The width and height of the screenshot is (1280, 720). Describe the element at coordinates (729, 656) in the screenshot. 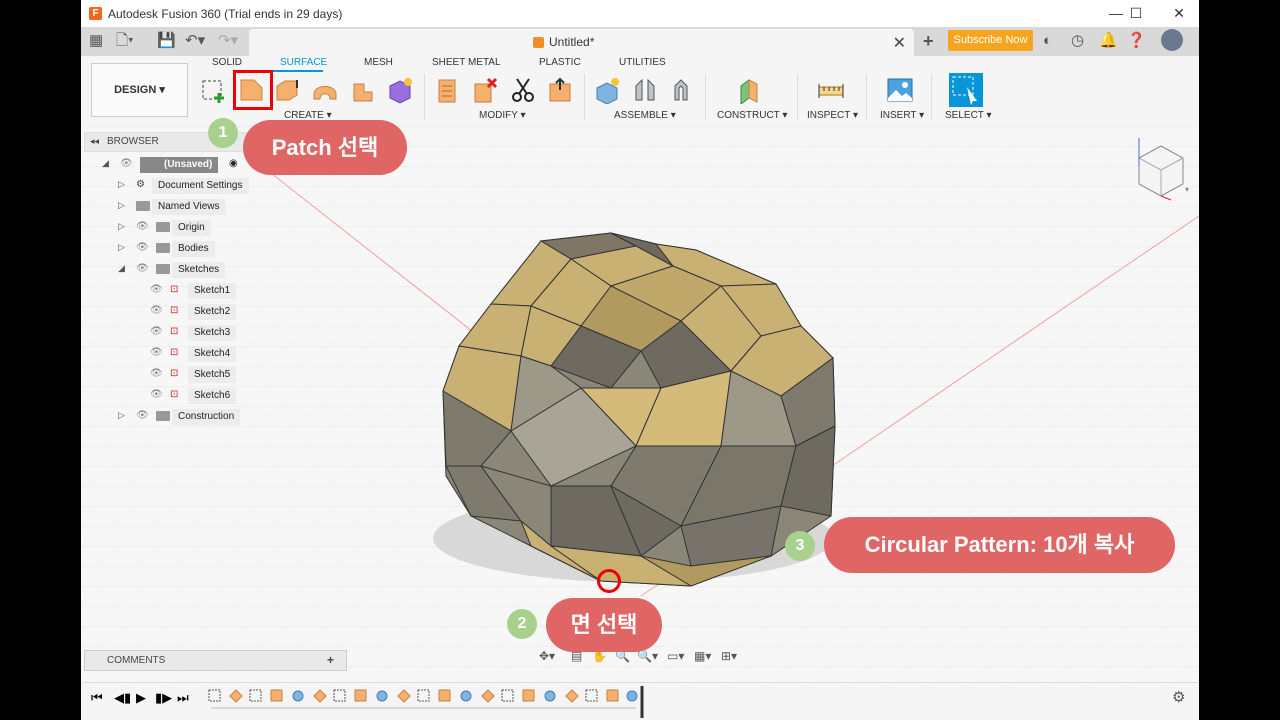

I see `viewports-icon: ⊞▾` at that location.